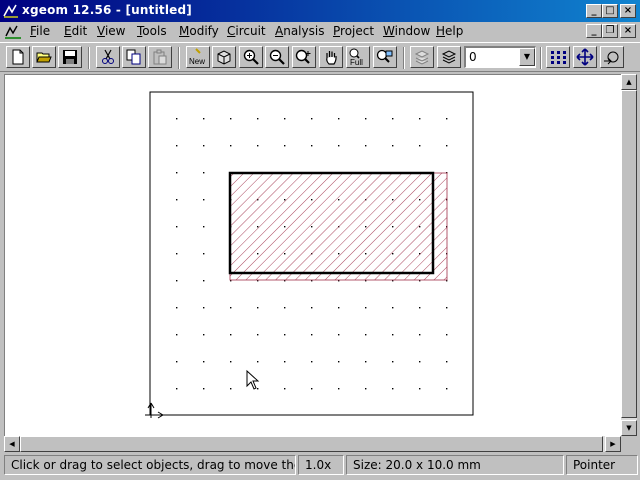 Image resolution: width=640 pixels, height=480 pixels. Describe the element at coordinates (277, 57) in the screenshot. I see `zoom-out-button` at that location.